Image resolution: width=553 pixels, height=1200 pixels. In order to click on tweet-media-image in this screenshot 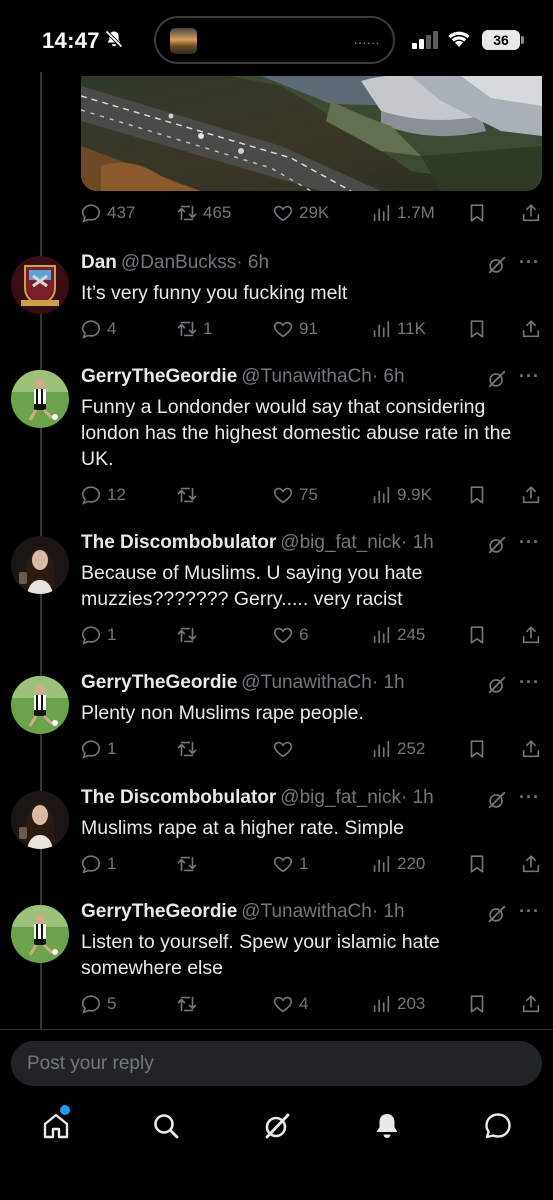, I will do `click(311, 133)`.